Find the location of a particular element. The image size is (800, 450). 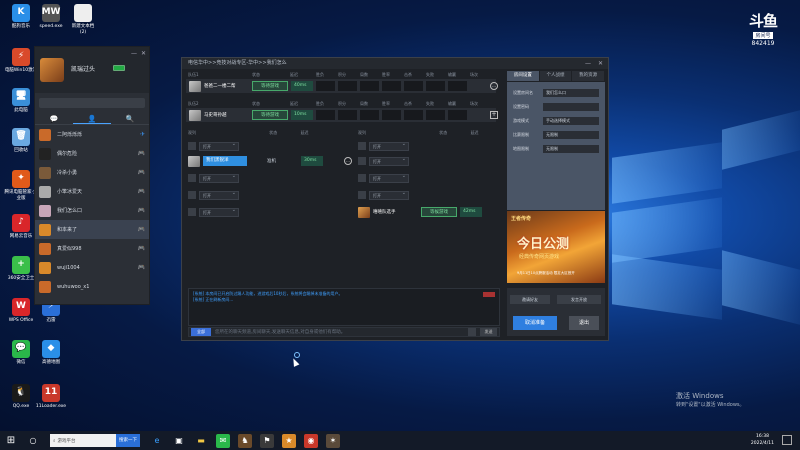

desktop-icon: 🗑 回收站 is located at coordinates (21, 141).